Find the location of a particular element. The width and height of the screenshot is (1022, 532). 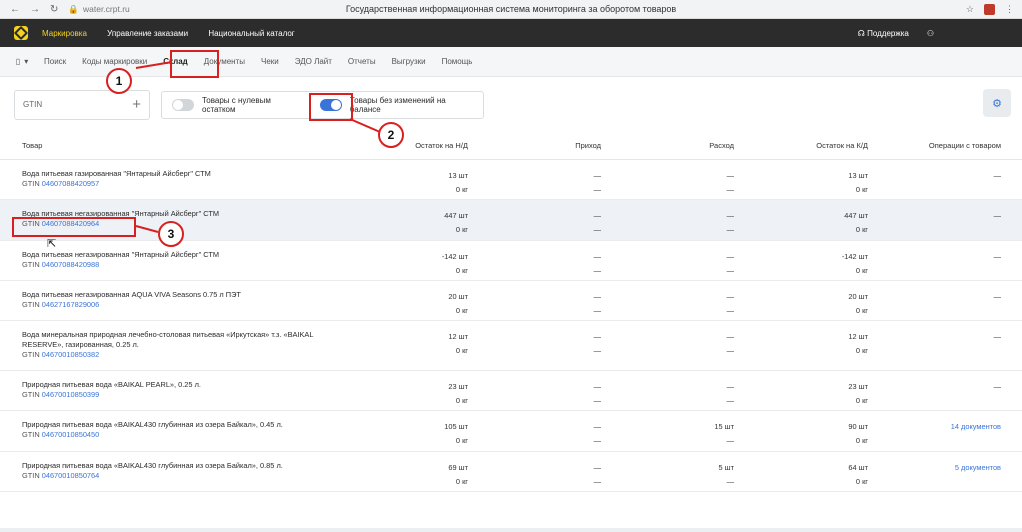

address-bar: 🔒 water.crpt.ru is located at coordinates (98, 9).